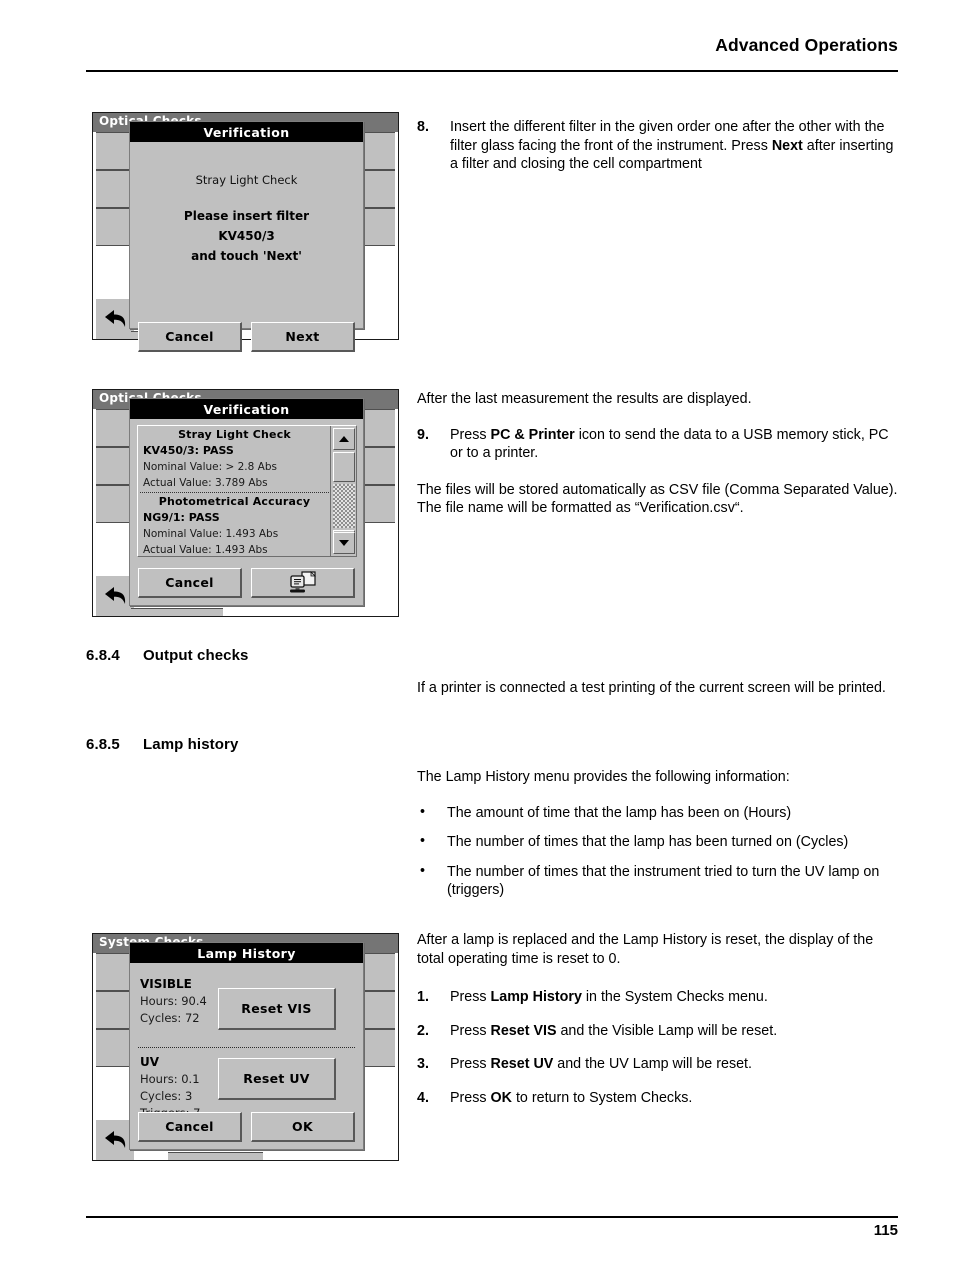  I want to click on pc-and-printer-icon, so click(302, 581).